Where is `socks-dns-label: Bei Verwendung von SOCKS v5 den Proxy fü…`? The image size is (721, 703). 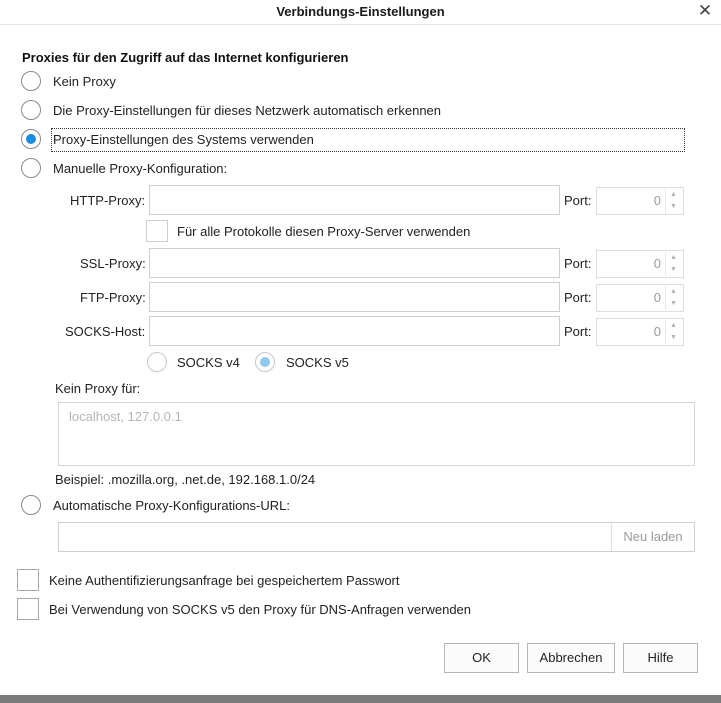
socks-dns-label: Bei Verwendung von SOCKS v5 den Proxy fü… is located at coordinates (260, 609).